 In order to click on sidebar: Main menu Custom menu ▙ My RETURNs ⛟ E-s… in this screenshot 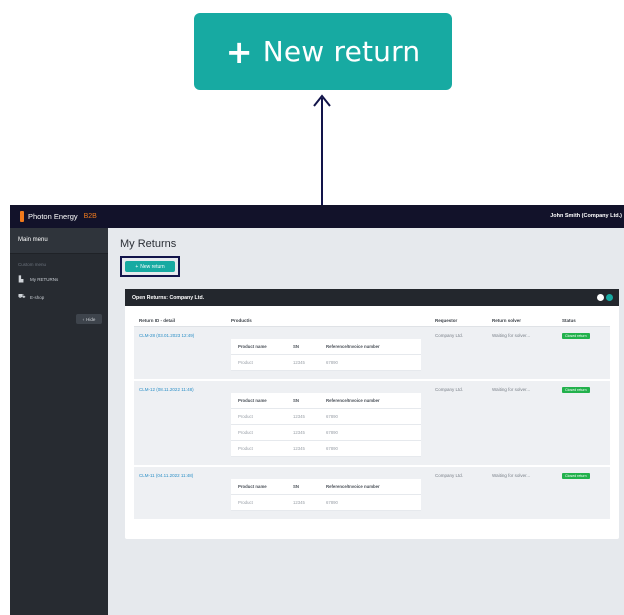, I will do `click(59, 421)`.